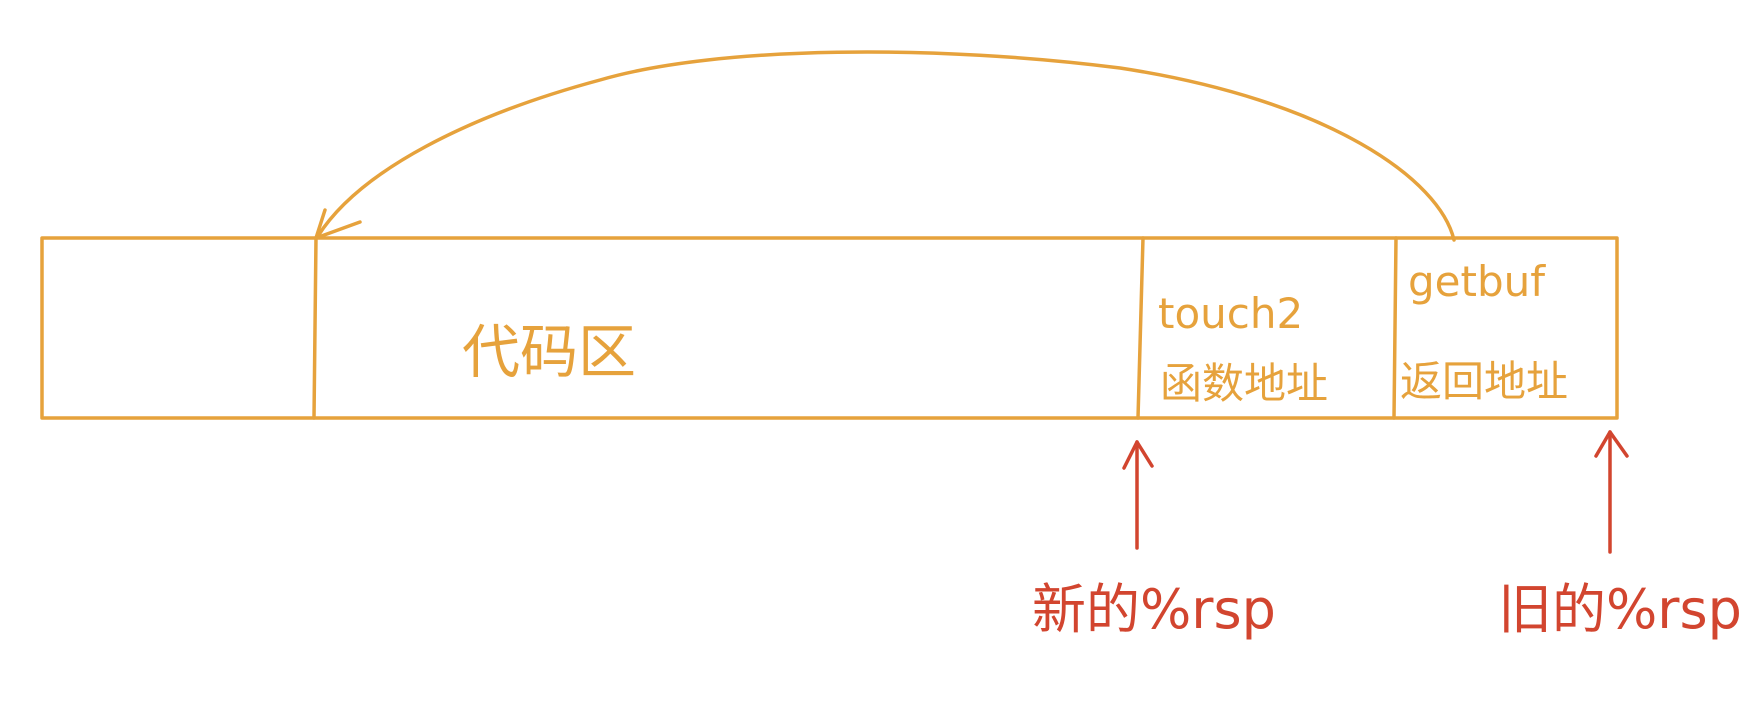  What do you see at coordinates (1230, 313) in the screenshot?
I see `touch2-label-line1: touch2` at bounding box center [1230, 313].